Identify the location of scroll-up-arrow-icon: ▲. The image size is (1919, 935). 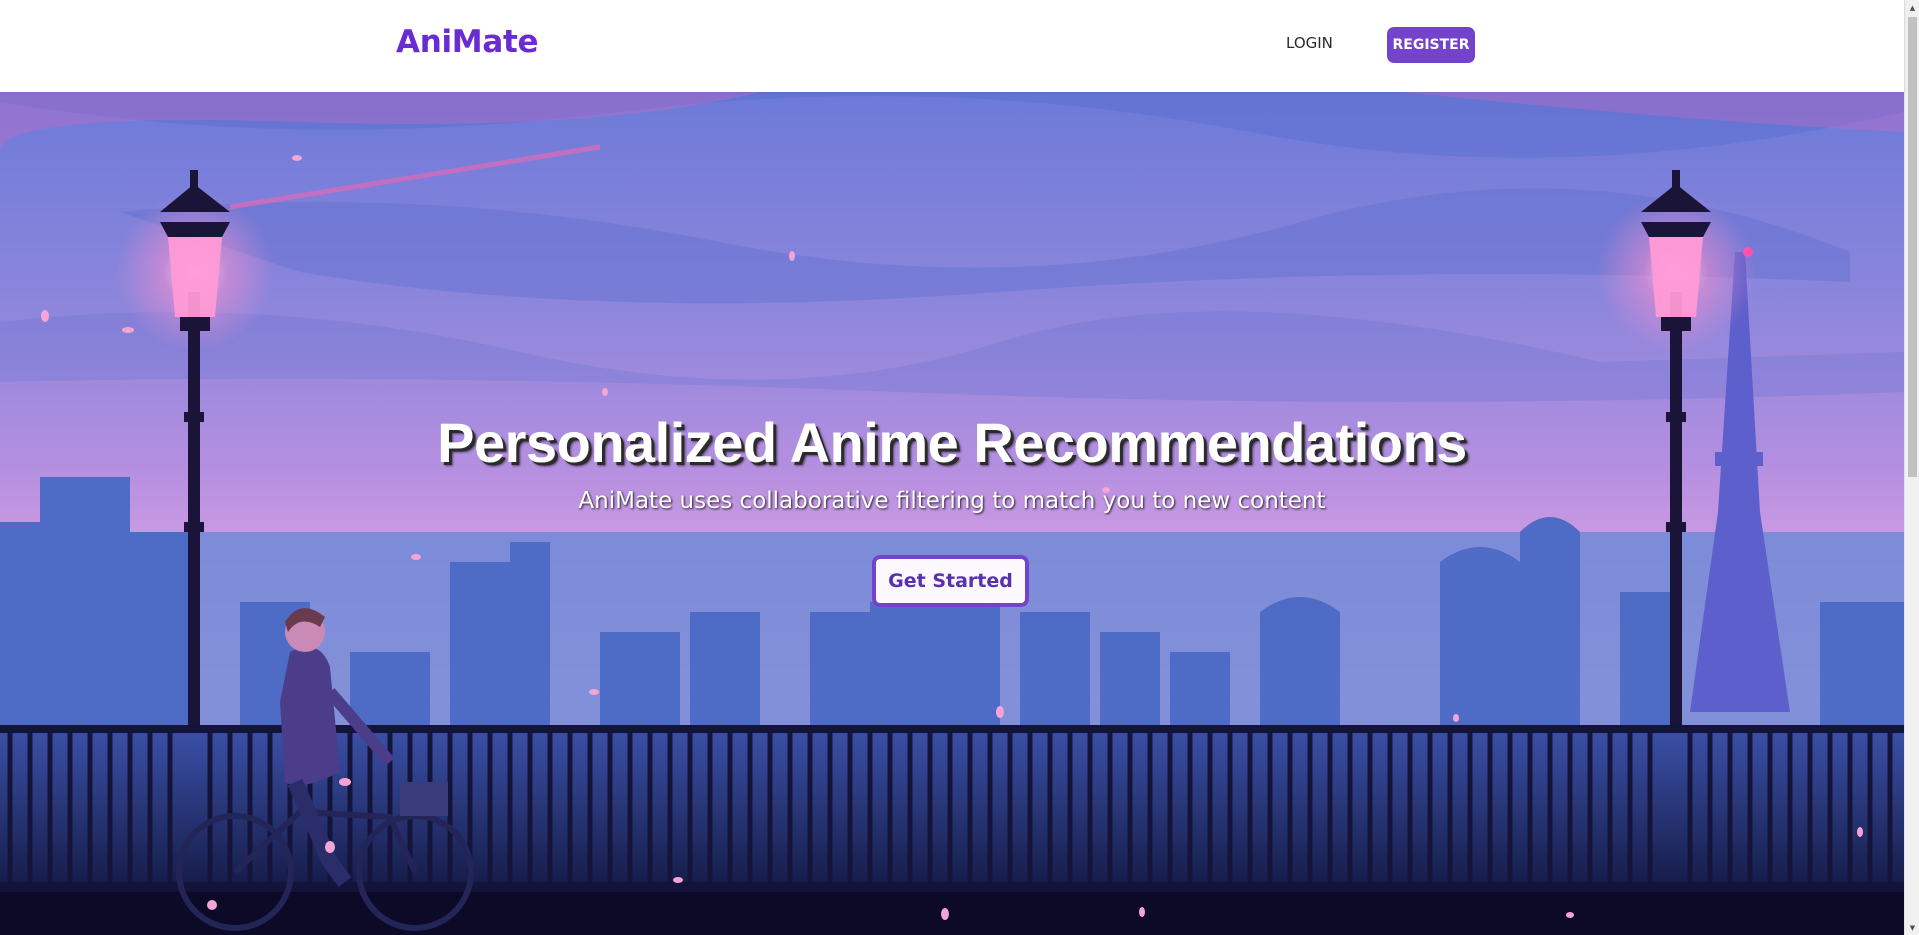
(1912, 7).